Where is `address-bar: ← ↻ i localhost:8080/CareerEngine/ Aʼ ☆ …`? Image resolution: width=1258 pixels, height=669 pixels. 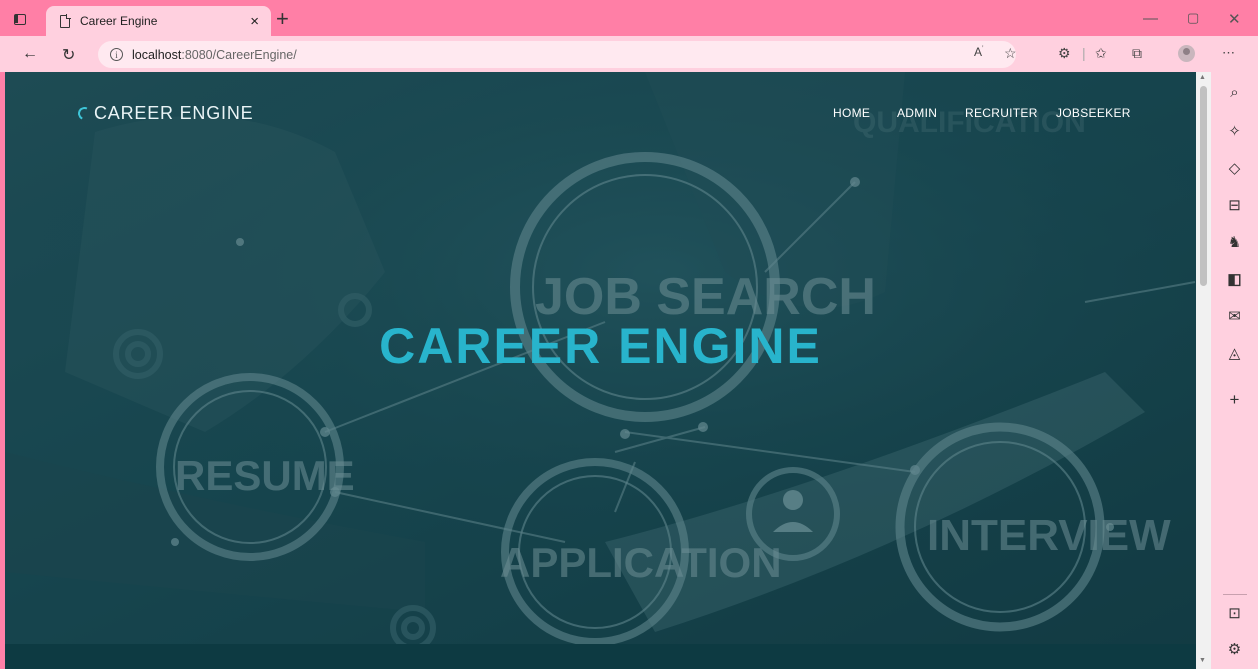 address-bar: ← ↻ i localhost:8080/CareerEngine/ Aʼ ☆ … is located at coordinates (629, 54).